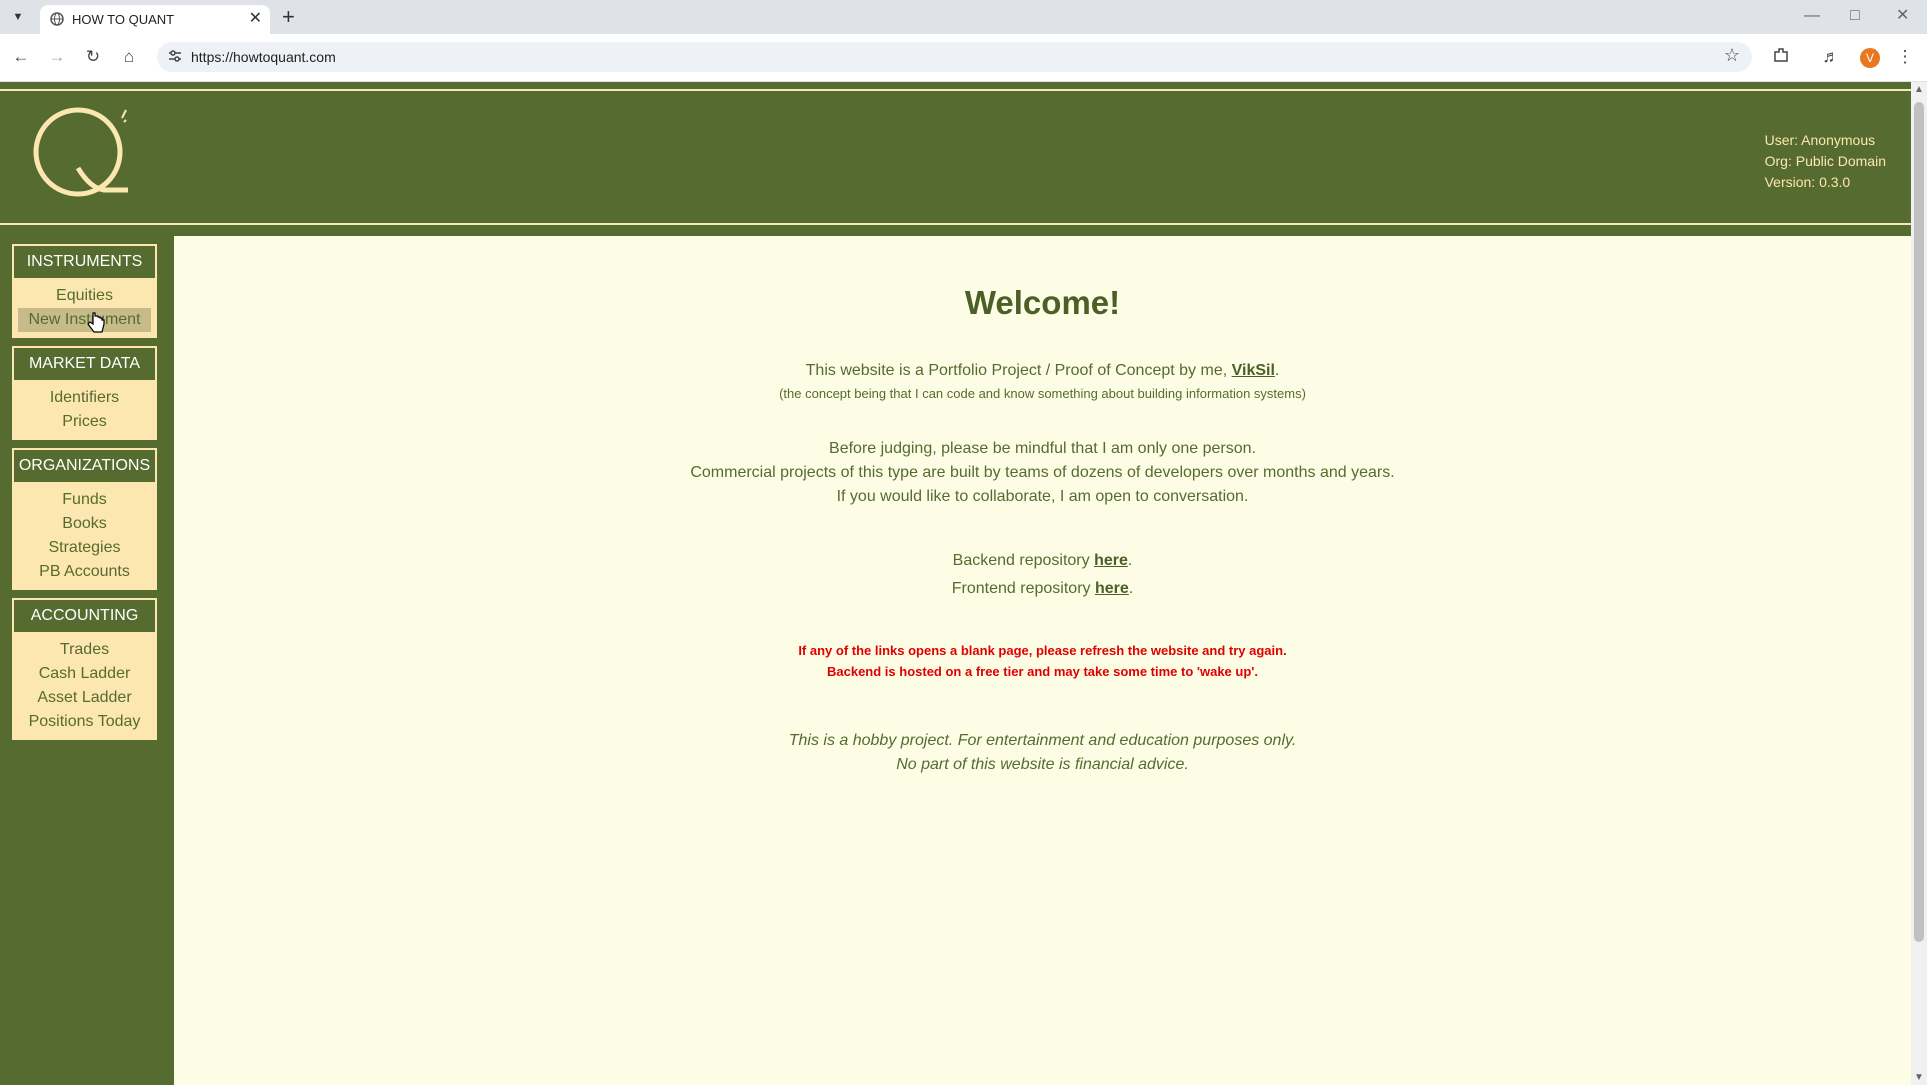  Describe the element at coordinates (82, 158) in the screenshot. I see `site-logo` at that location.